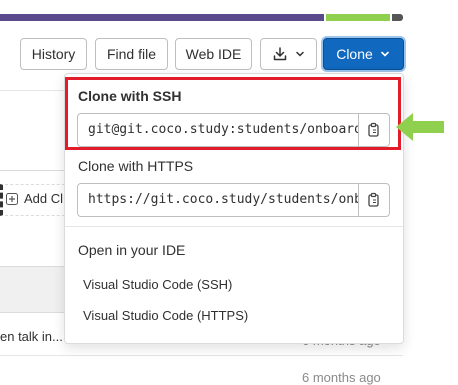  I want to click on find-file-button: Find file, so click(131, 54).